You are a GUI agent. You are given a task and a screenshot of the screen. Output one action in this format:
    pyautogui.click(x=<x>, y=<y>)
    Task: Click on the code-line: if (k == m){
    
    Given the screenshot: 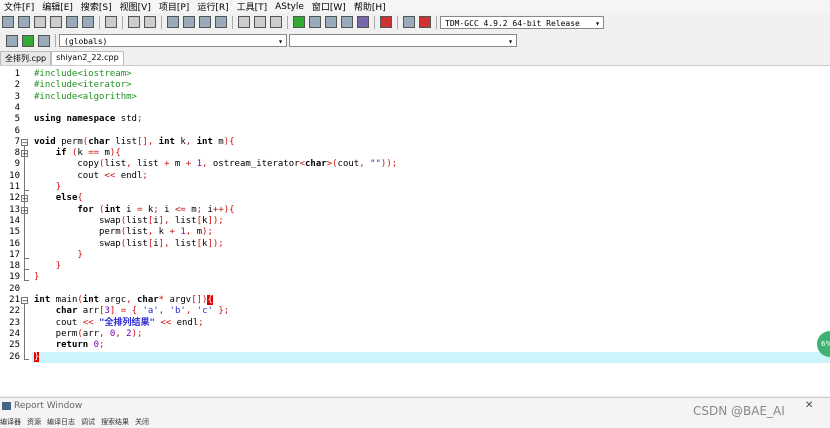 What is the action you would take?
    pyautogui.click(x=88, y=153)
    